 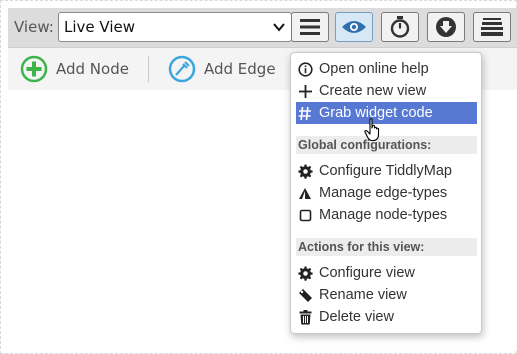 What do you see at coordinates (373, 91) in the screenshot?
I see `menu-item-label: Create new view` at bounding box center [373, 91].